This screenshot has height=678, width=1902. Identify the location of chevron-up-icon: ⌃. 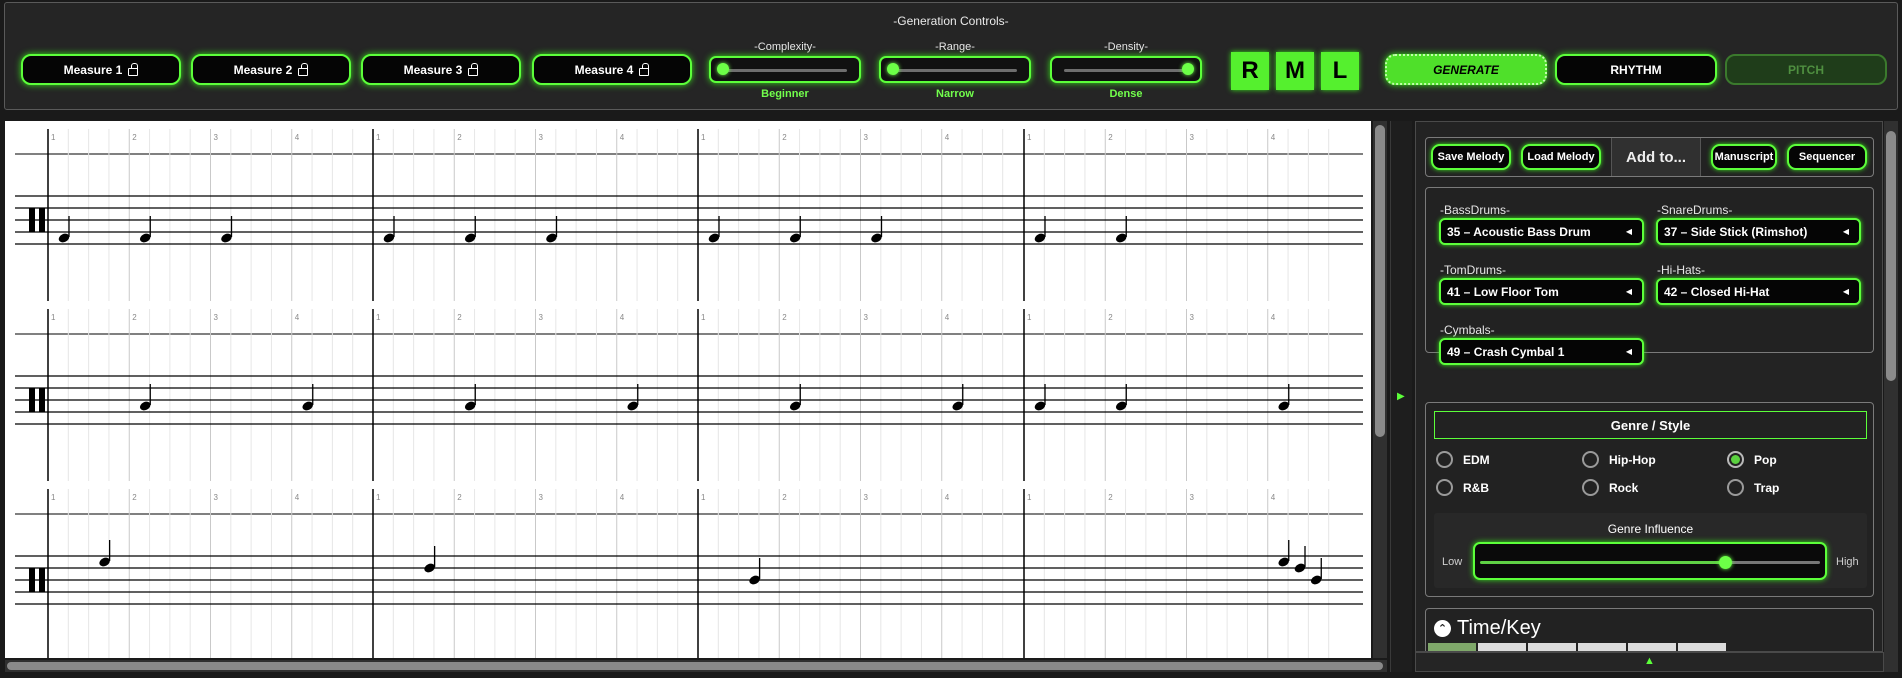
(1442, 628).